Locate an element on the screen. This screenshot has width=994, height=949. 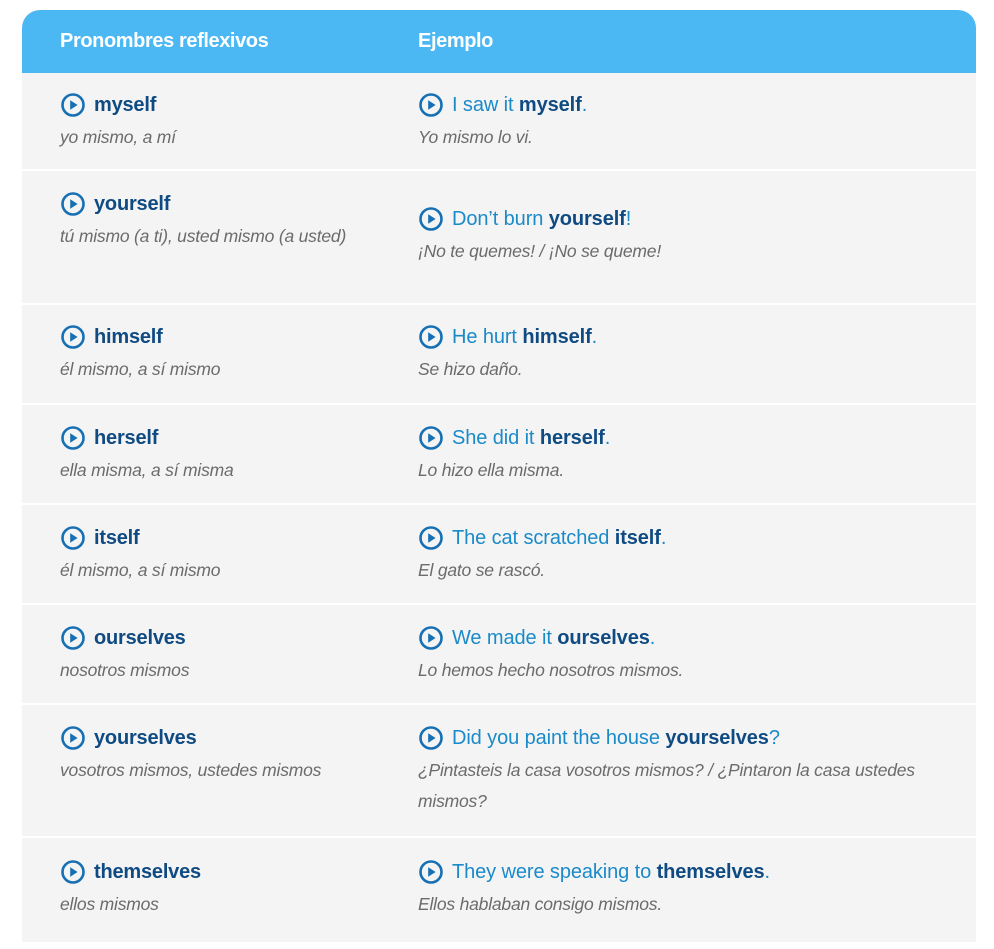
example-audio-link: Did you paint the house yourselves? is located at coordinates (678, 738).